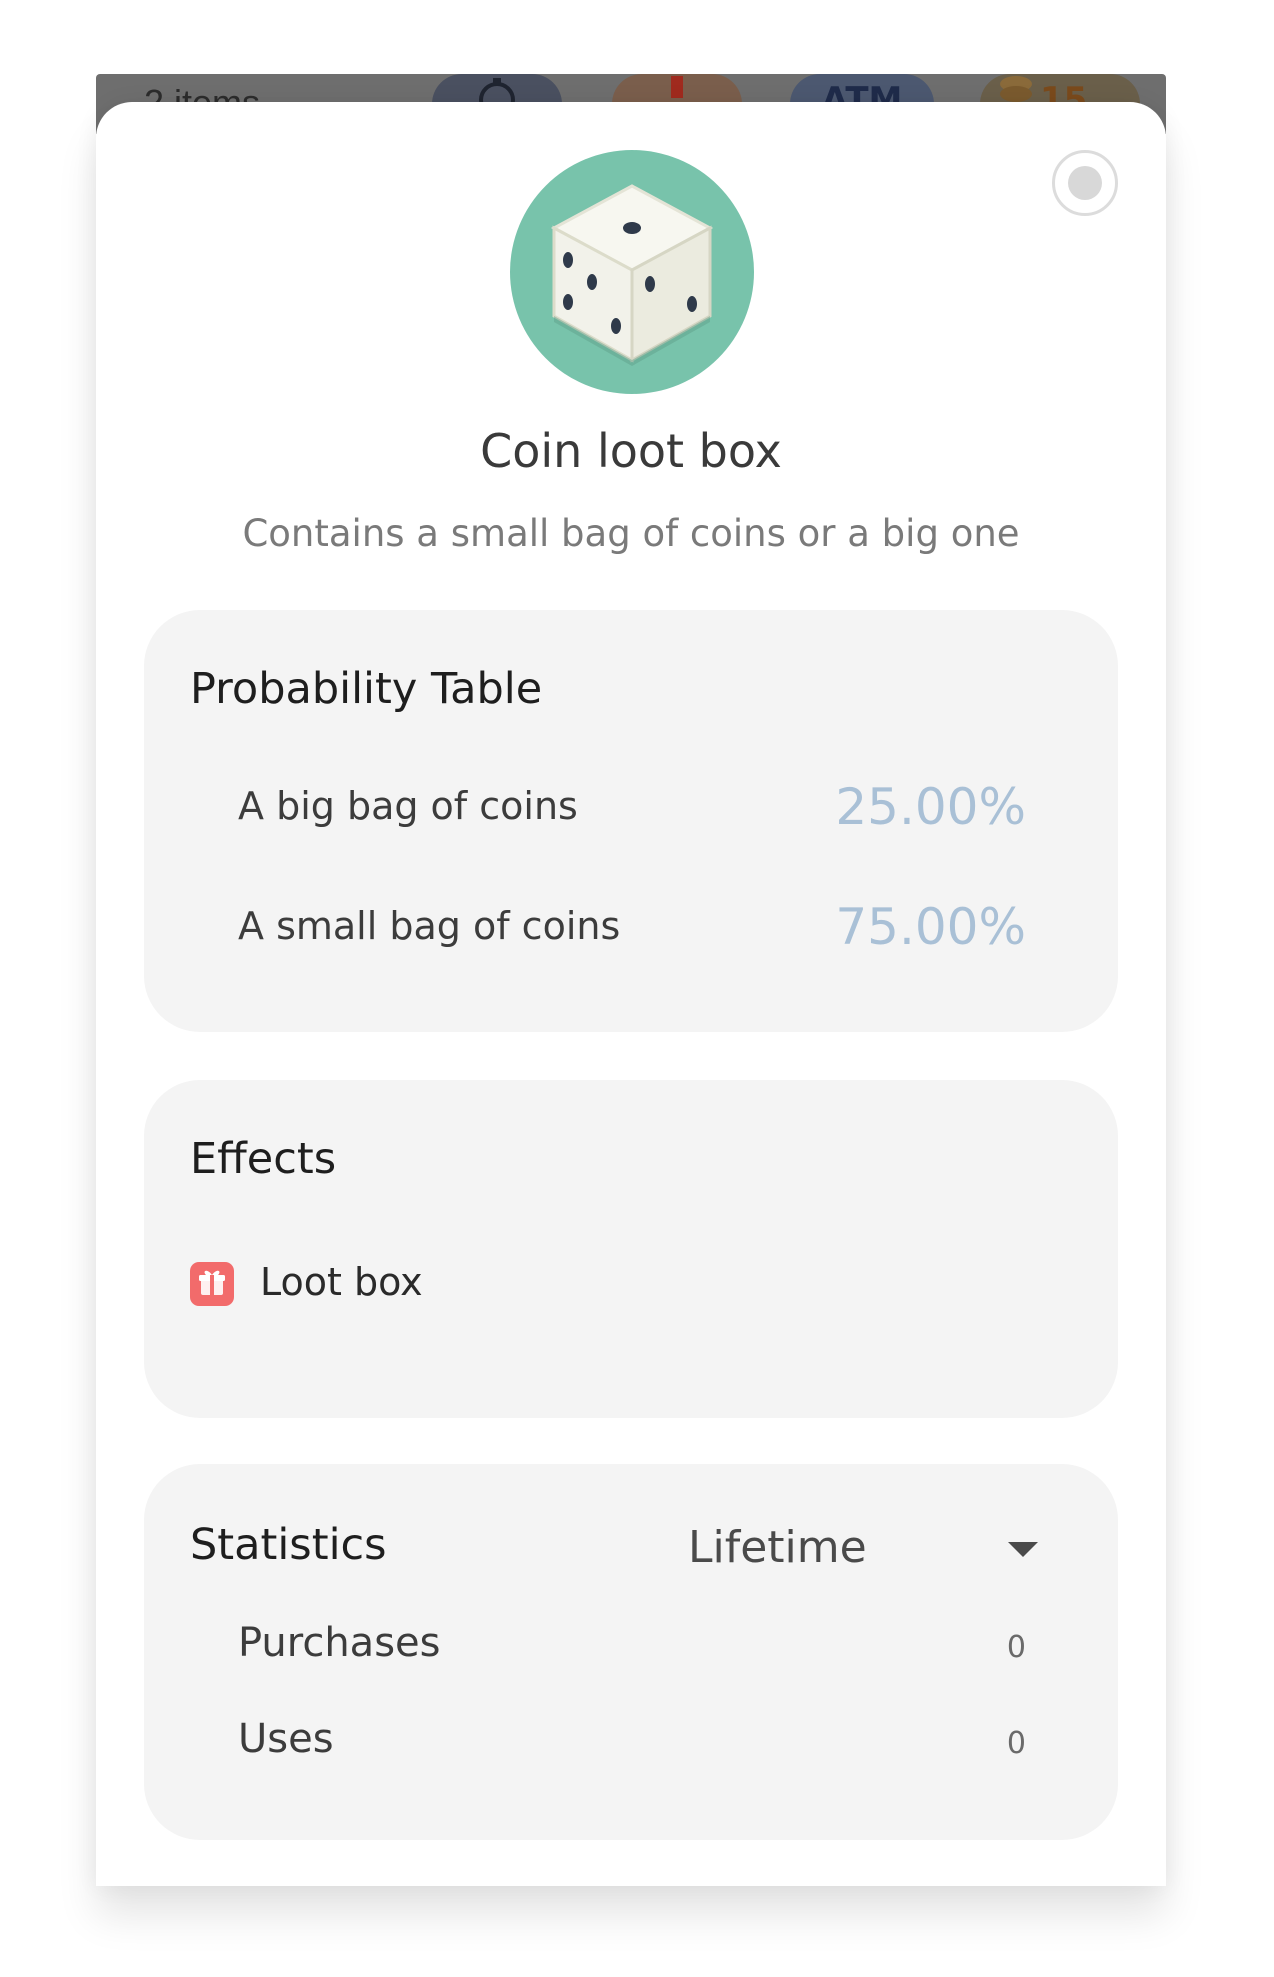  Describe the element at coordinates (632, 272) in the screenshot. I see `dice-icon` at that location.